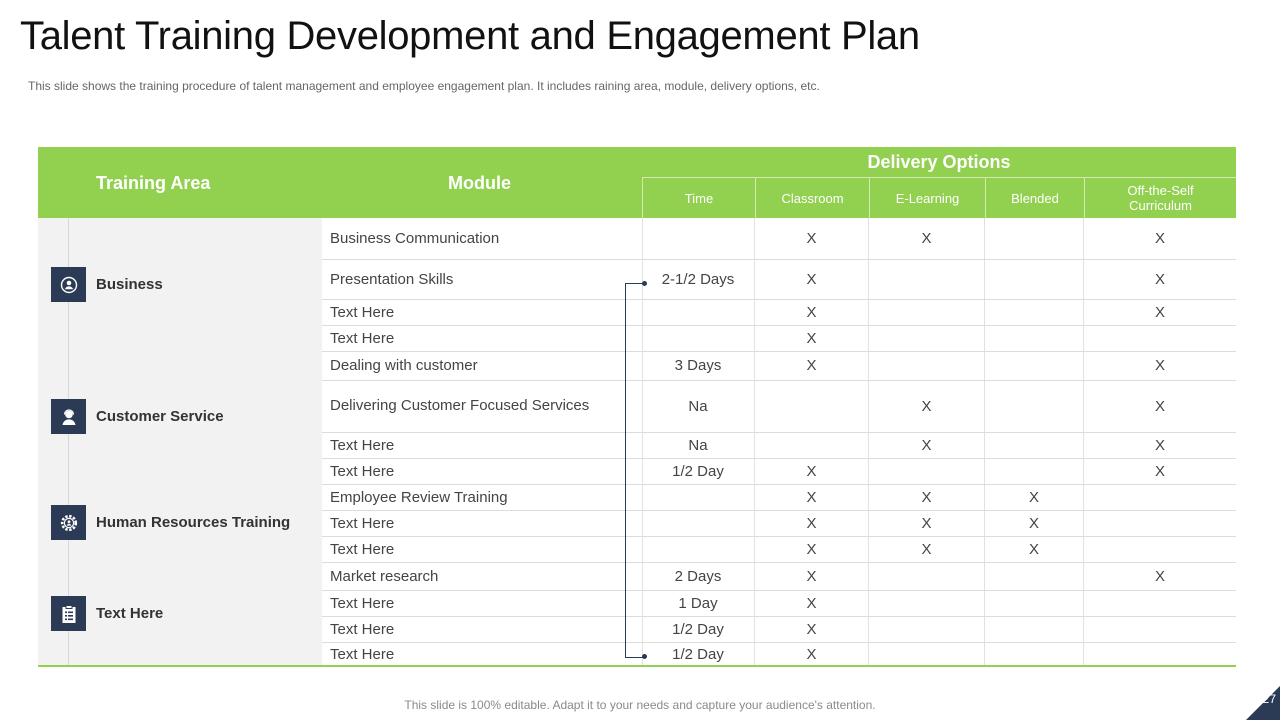  Describe the element at coordinates (68, 284) in the screenshot. I see `person-circle-icon` at that location.